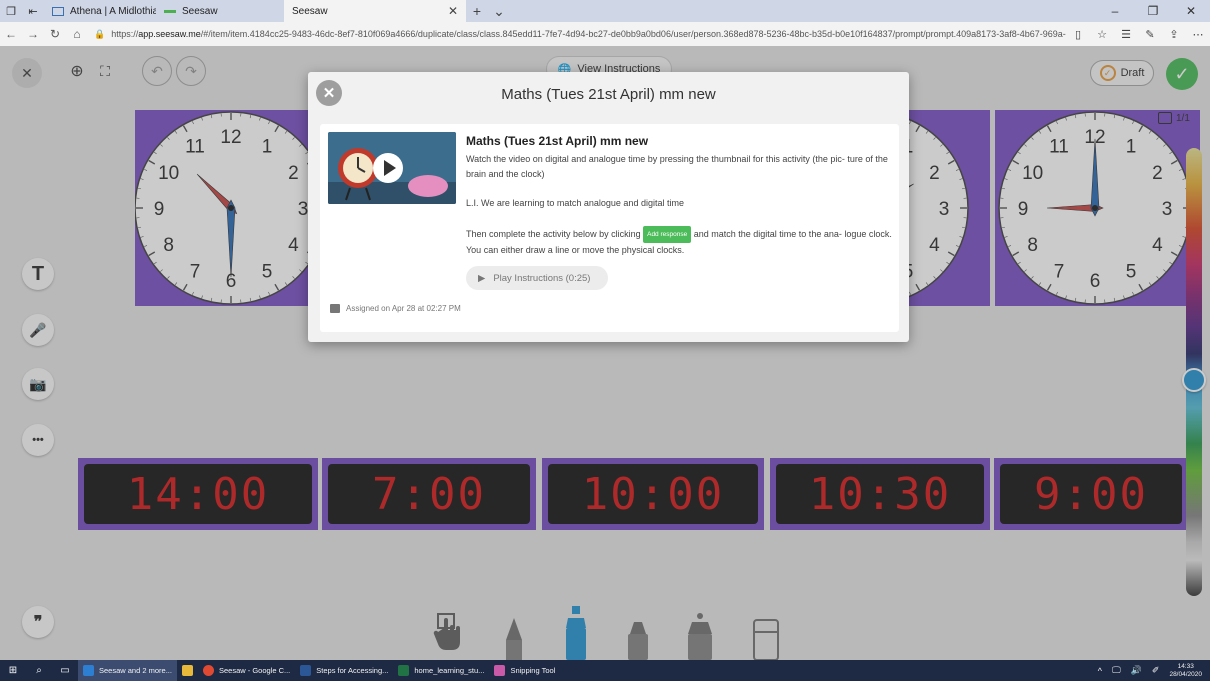 The width and height of the screenshot is (1210, 681). What do you see at coordinates (533, 670) in the screenshot?
I see `taskbar-label: Snipping Tool` at bounding box center [533, 670].